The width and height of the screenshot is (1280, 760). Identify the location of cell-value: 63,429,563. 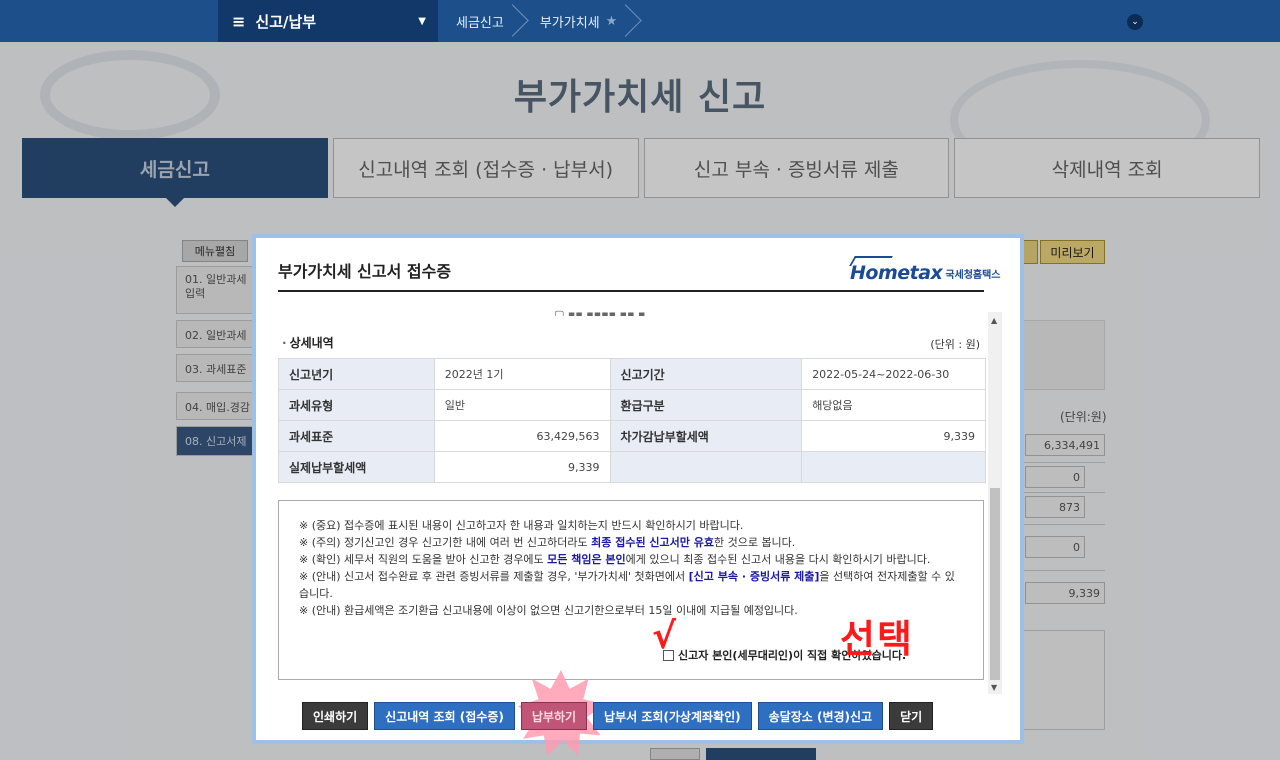
(522, 436).